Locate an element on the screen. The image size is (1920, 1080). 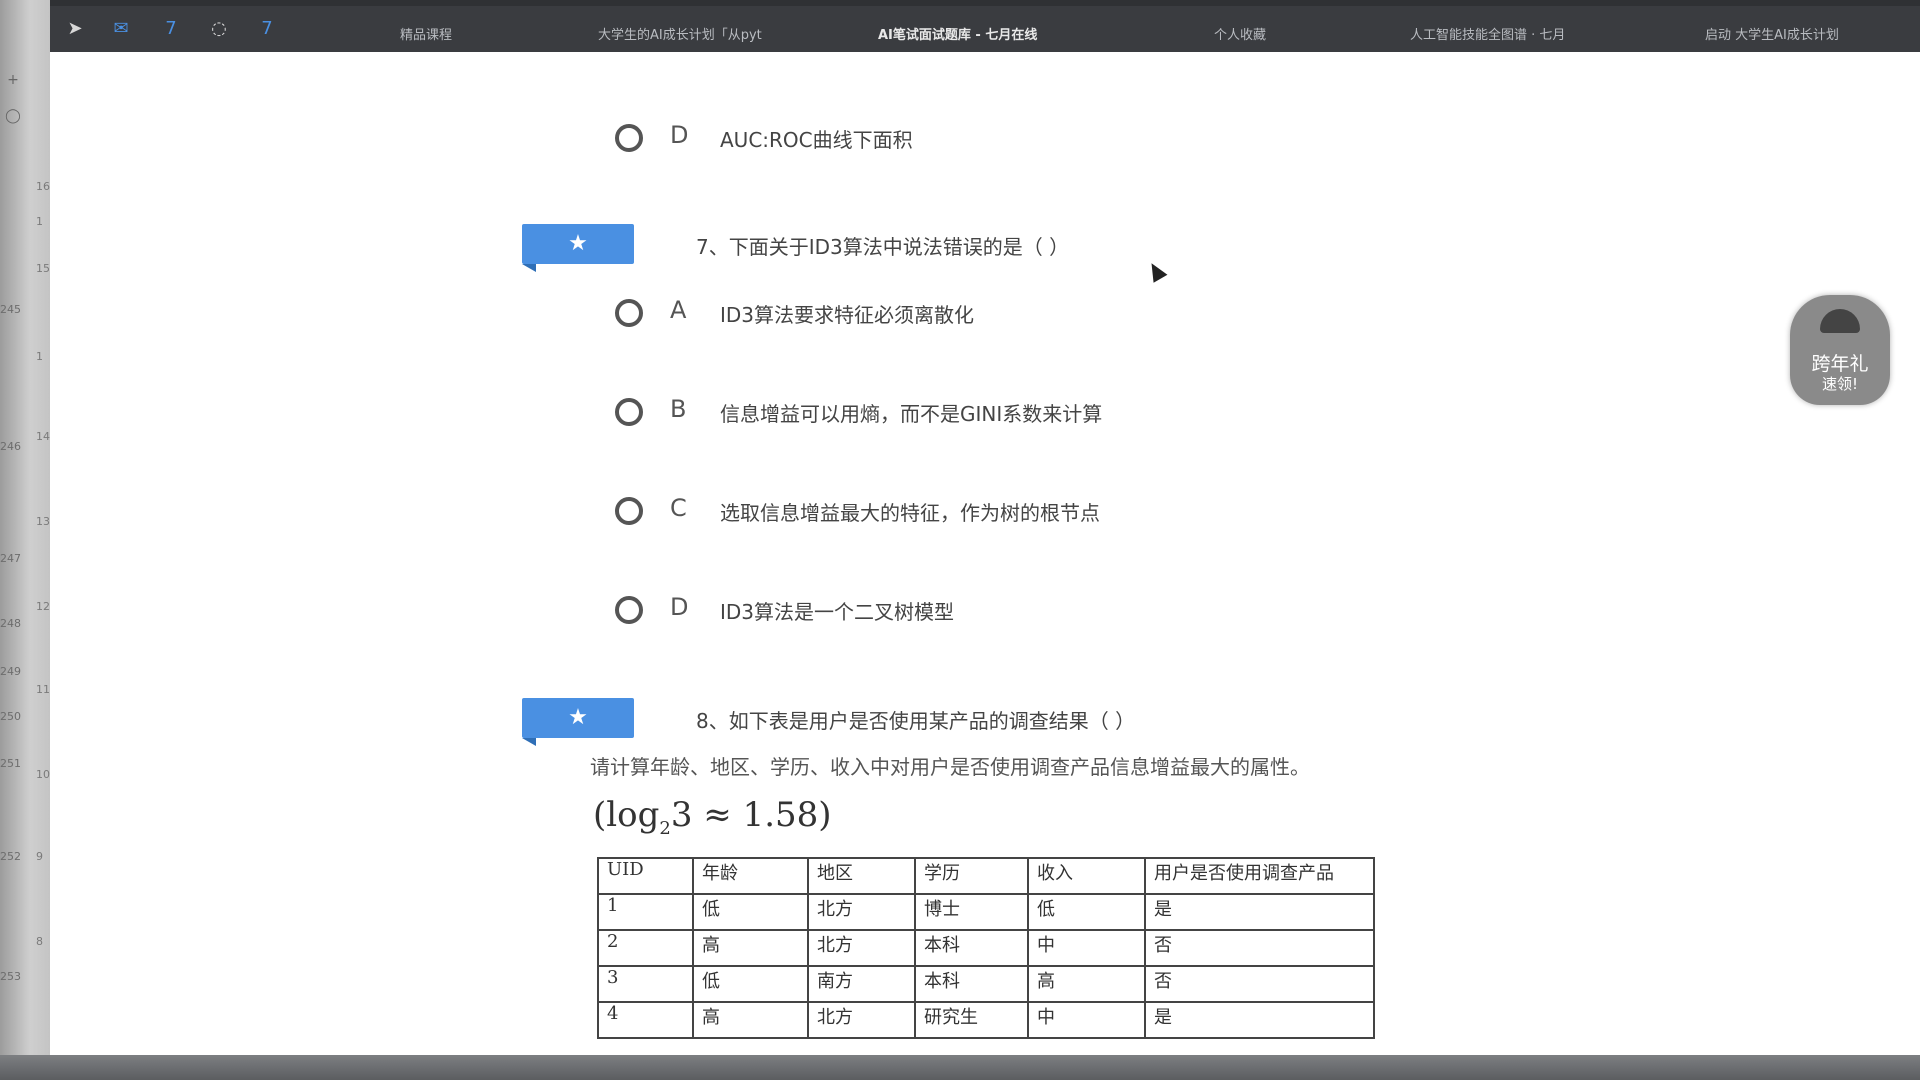
mail-icon: ✉ is located at coordinates (121, 29).